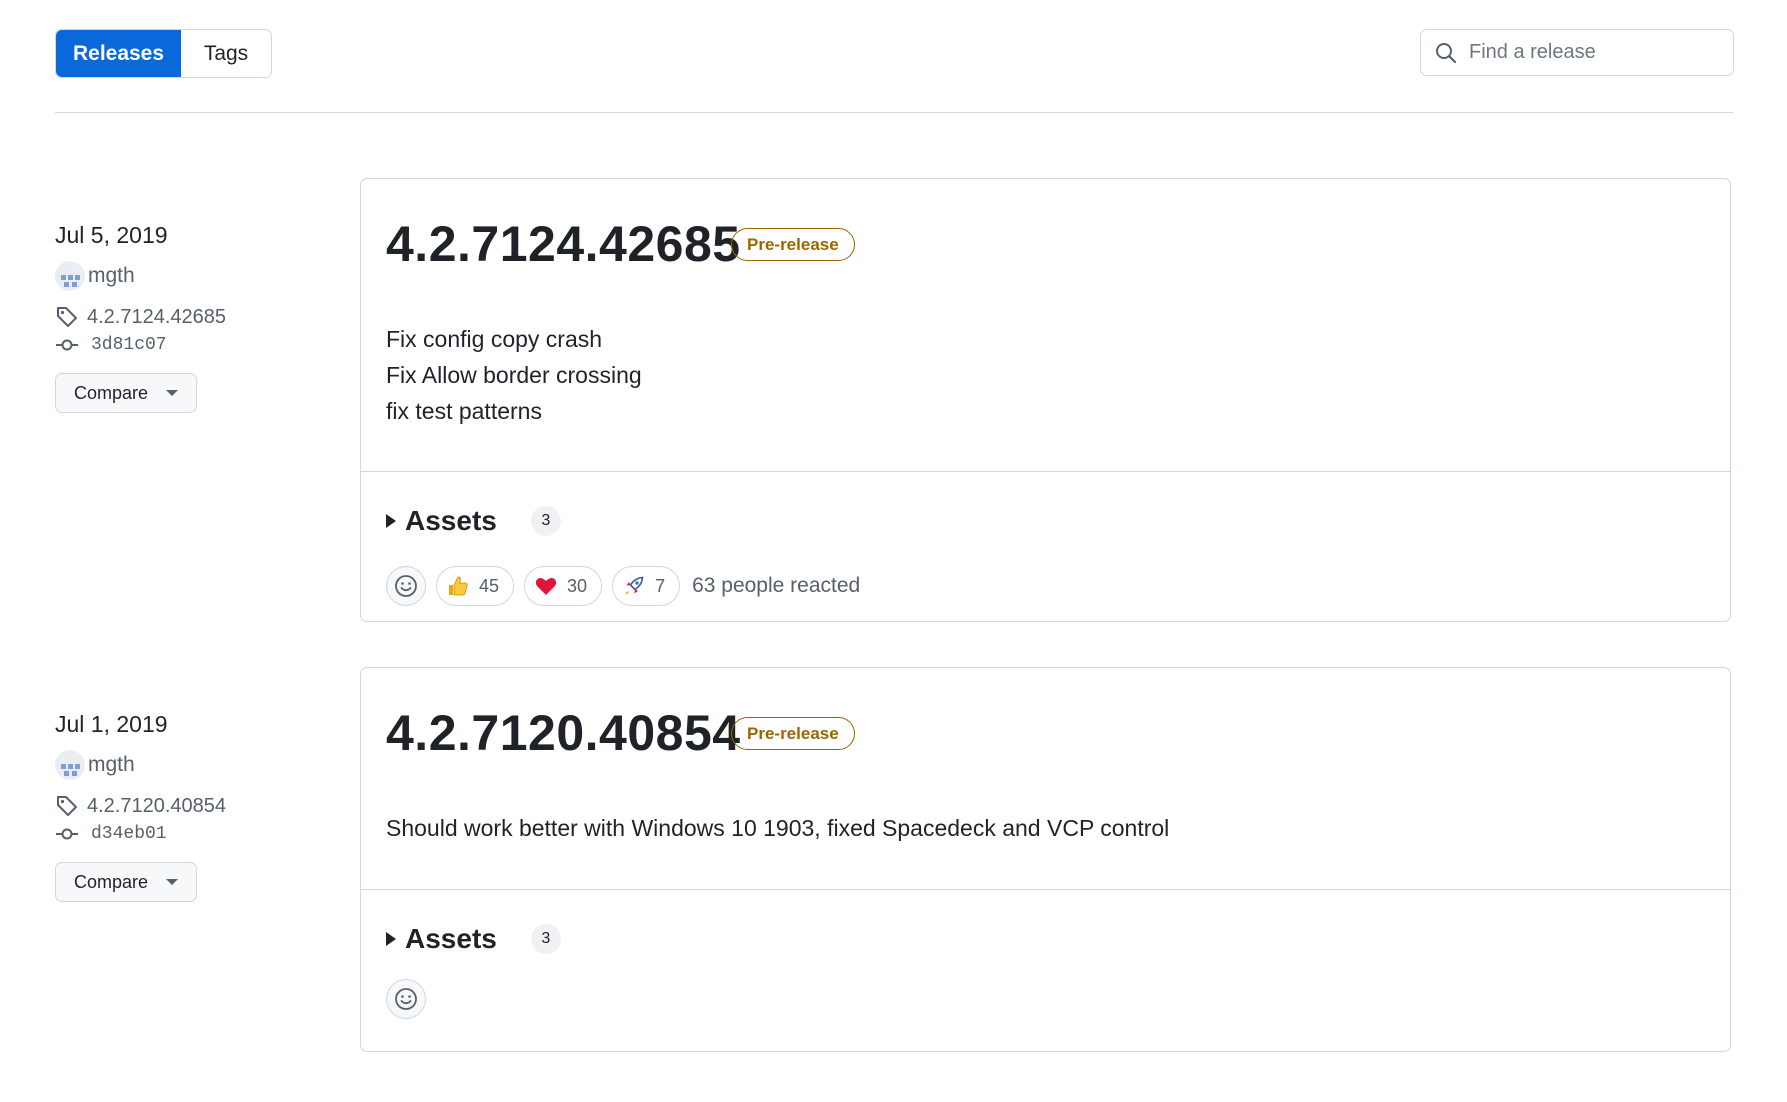 The height and width of the screenshot is (1102, 1787). What do you see at coordinates (563, 733) in the screenshot?
I see `release-version-title: 4.2.7120.40854` at bounding box center [563, 733].